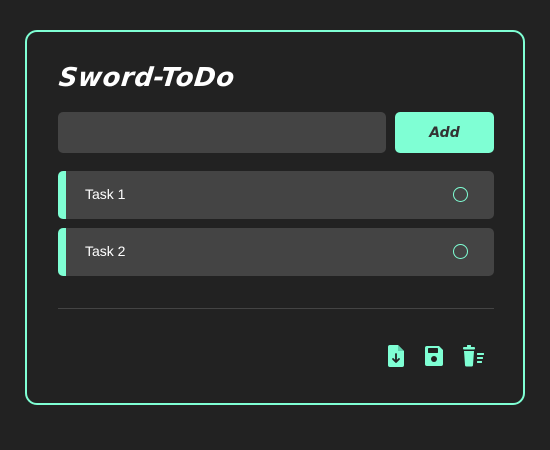  I want to click on task-item: Task 1, so click(276, 195).